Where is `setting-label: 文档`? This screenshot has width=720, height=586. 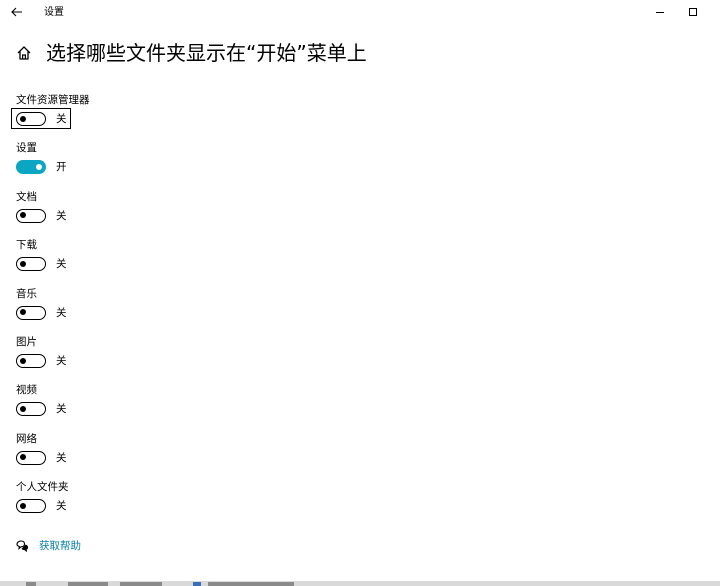
setting-label: 文档 is located at coordinates (26, 196).